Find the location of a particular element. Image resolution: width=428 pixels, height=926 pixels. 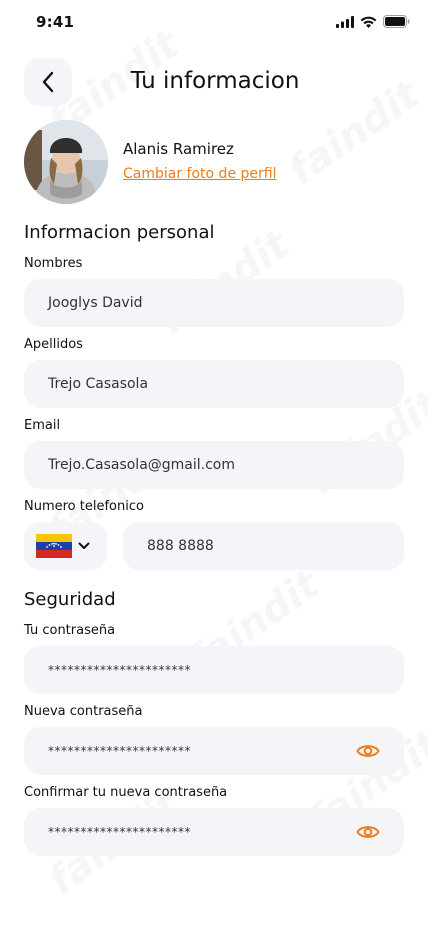

new-password-label: Nueva contraseña is located at coordinates (83, 711).